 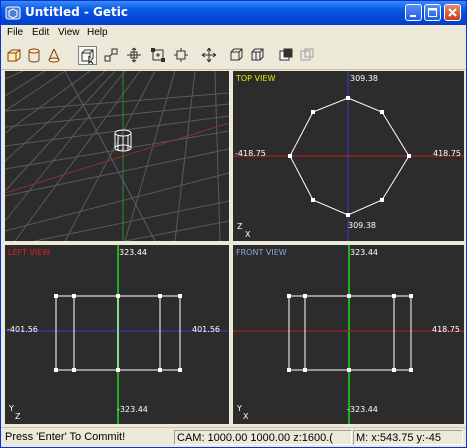 What do you see at coordinates (206, 329) in the screenshot?
I see `left-view-label-right: 401.56` at bounding box center [206, 329].